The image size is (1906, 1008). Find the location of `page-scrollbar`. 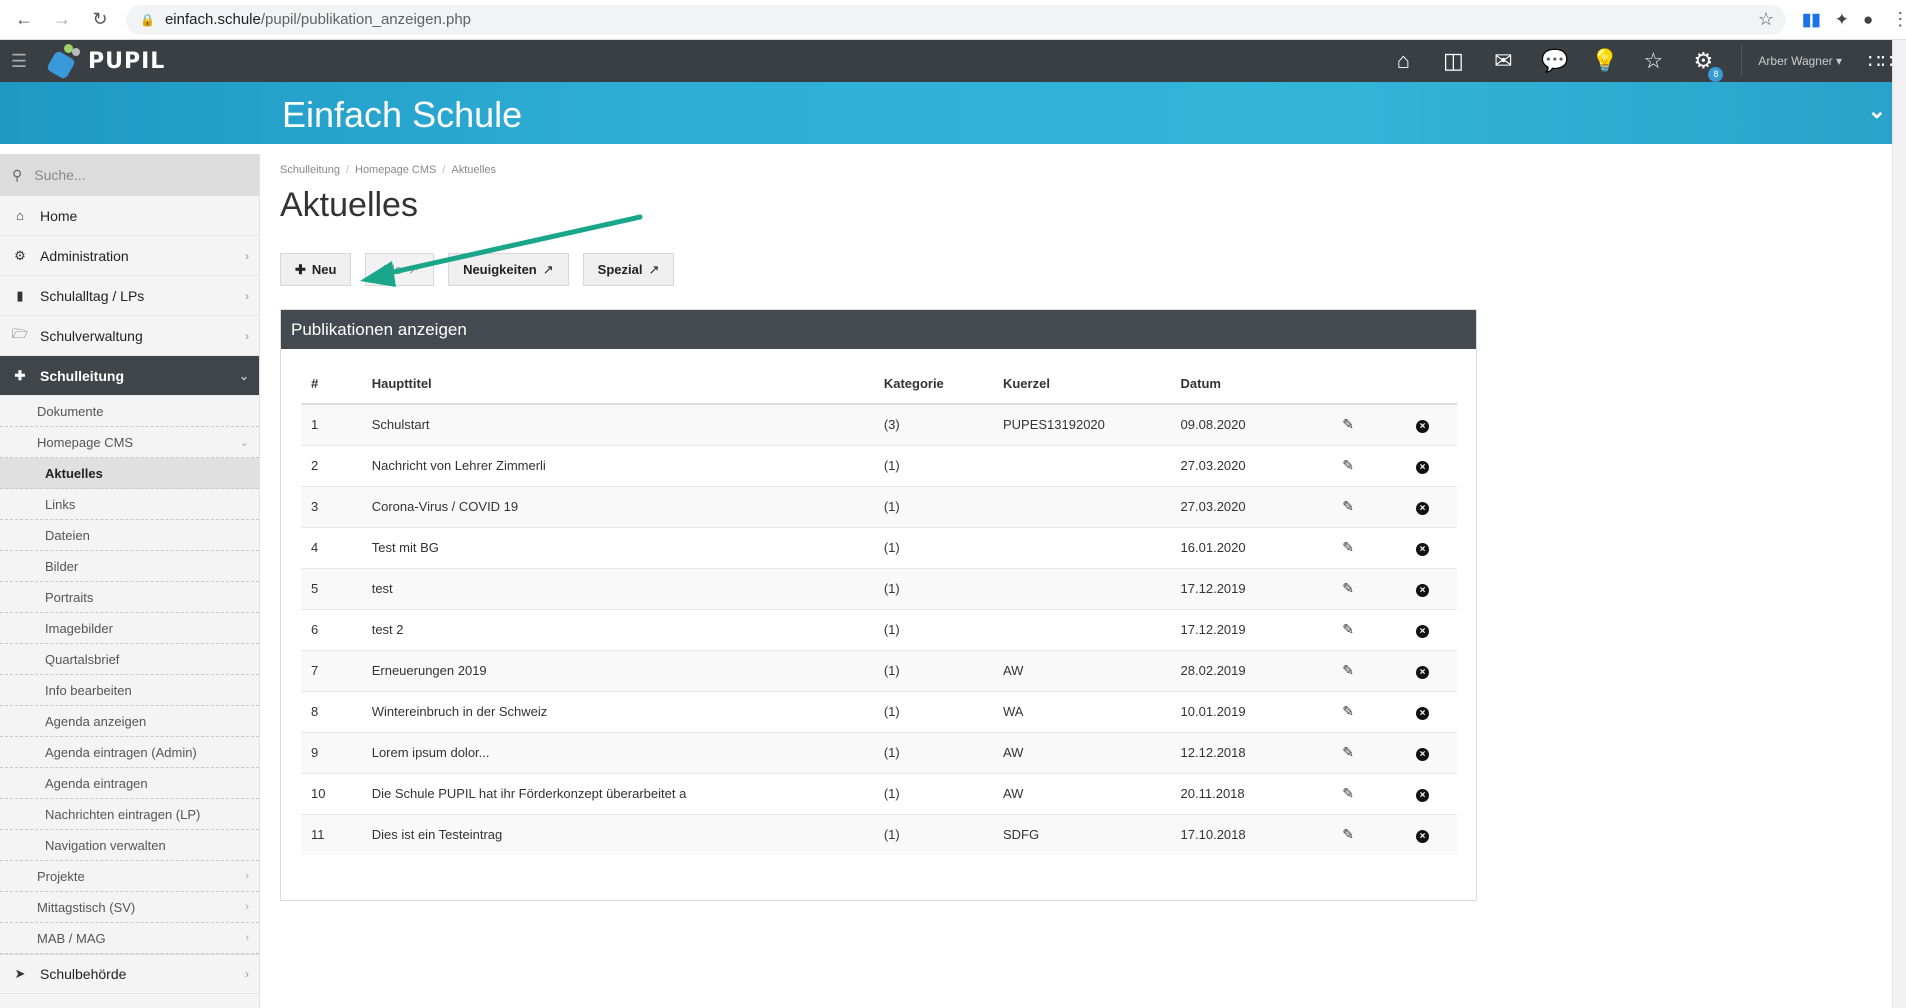

page-scrollbar is located at coordinates (1899, 524).